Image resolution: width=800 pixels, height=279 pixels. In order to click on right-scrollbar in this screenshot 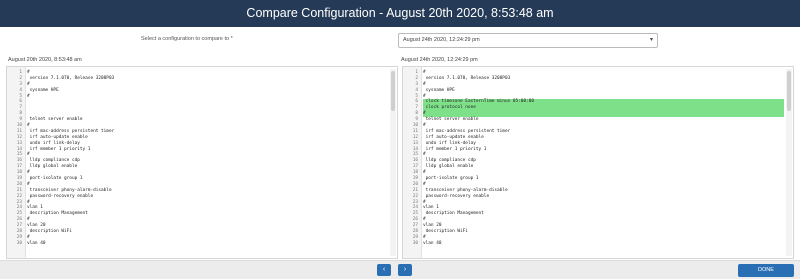, I will do `click(789, 162)`.